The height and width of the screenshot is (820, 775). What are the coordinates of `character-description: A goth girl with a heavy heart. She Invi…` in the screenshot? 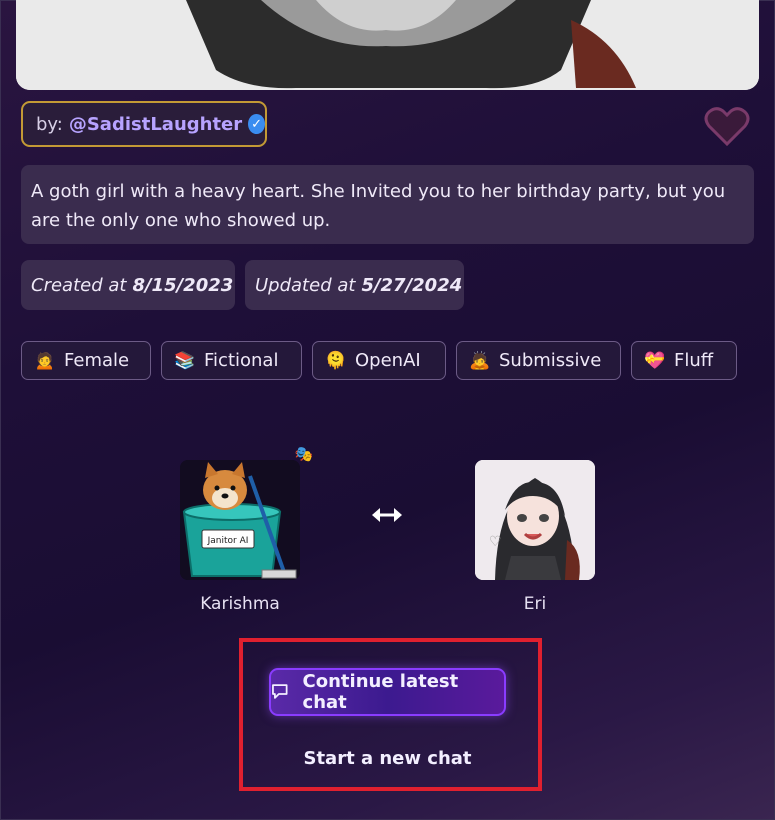 It's located at (387, 204).